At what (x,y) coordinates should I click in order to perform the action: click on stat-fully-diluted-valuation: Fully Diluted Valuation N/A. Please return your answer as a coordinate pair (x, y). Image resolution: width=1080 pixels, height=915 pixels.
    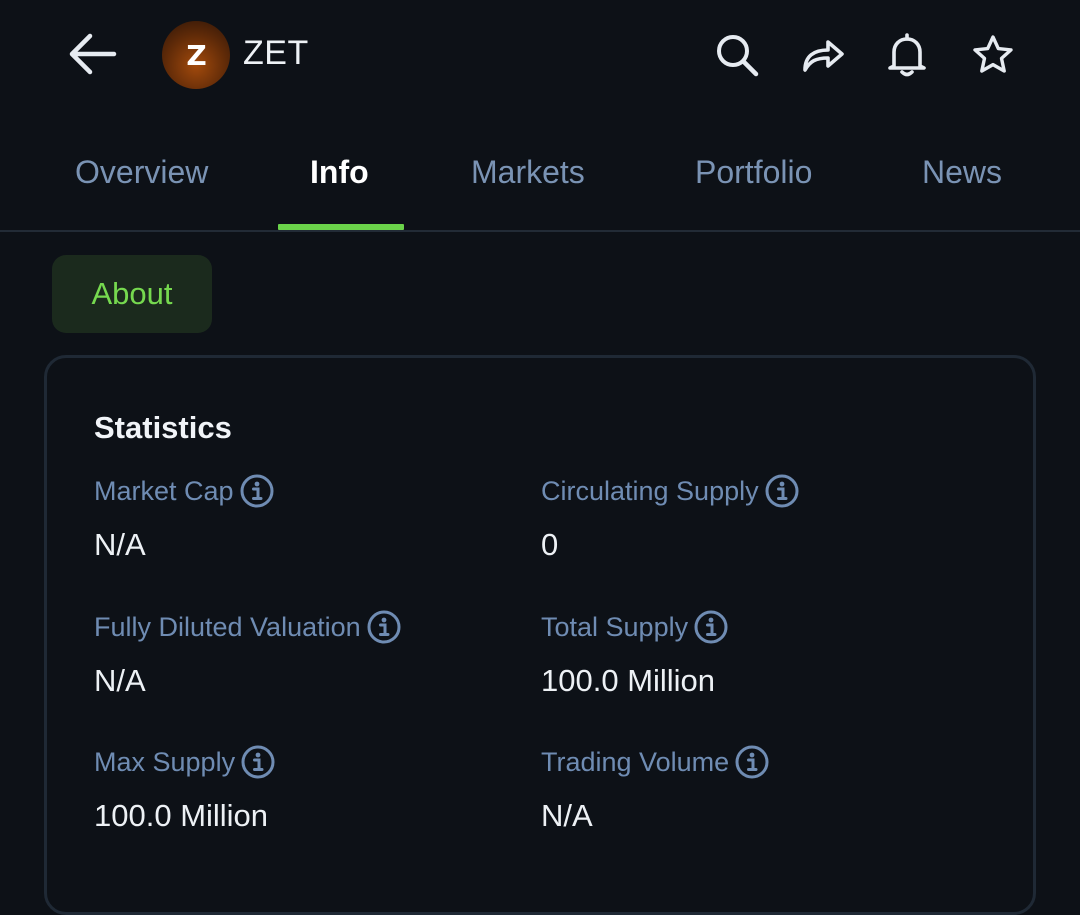
    Looking at the image, I should click on (248, 654).